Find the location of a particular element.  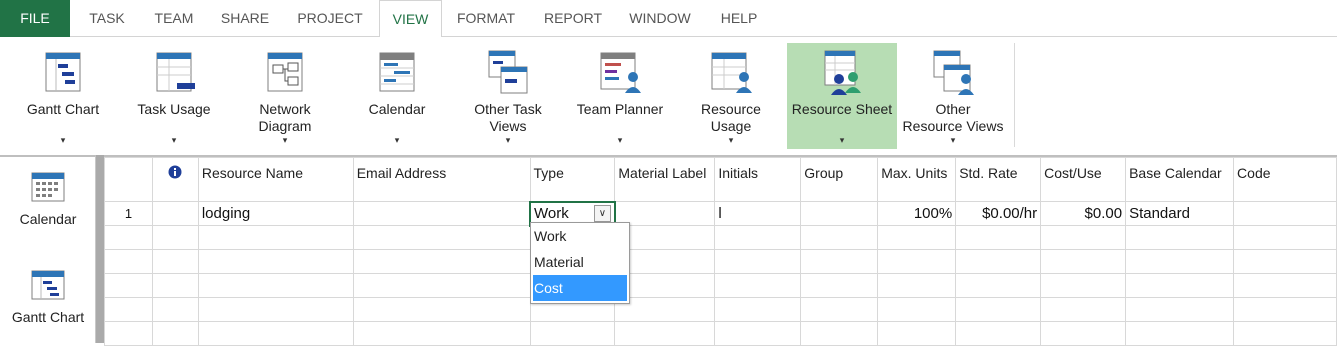

ribbon-button-label: Calendar is located at coordinates (397, 109).